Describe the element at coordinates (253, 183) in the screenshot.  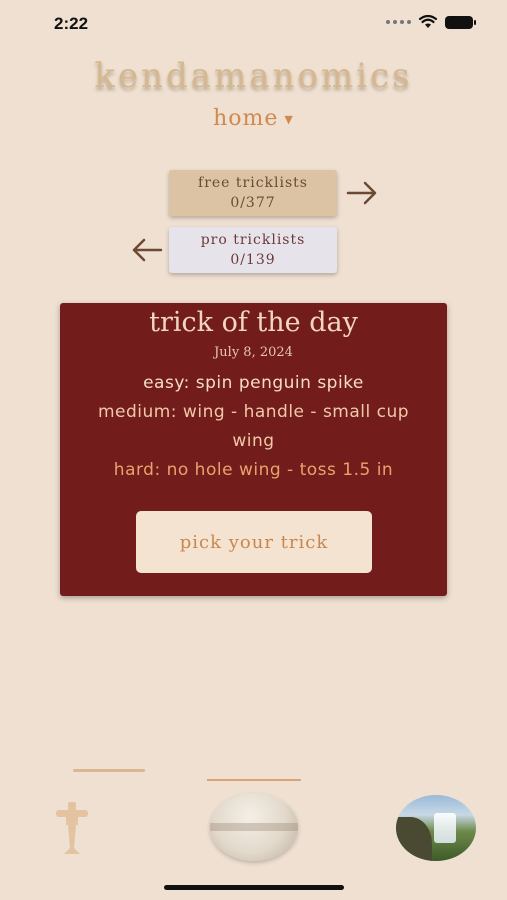
I see `free-tricklists-label: free tricklists` at that location.